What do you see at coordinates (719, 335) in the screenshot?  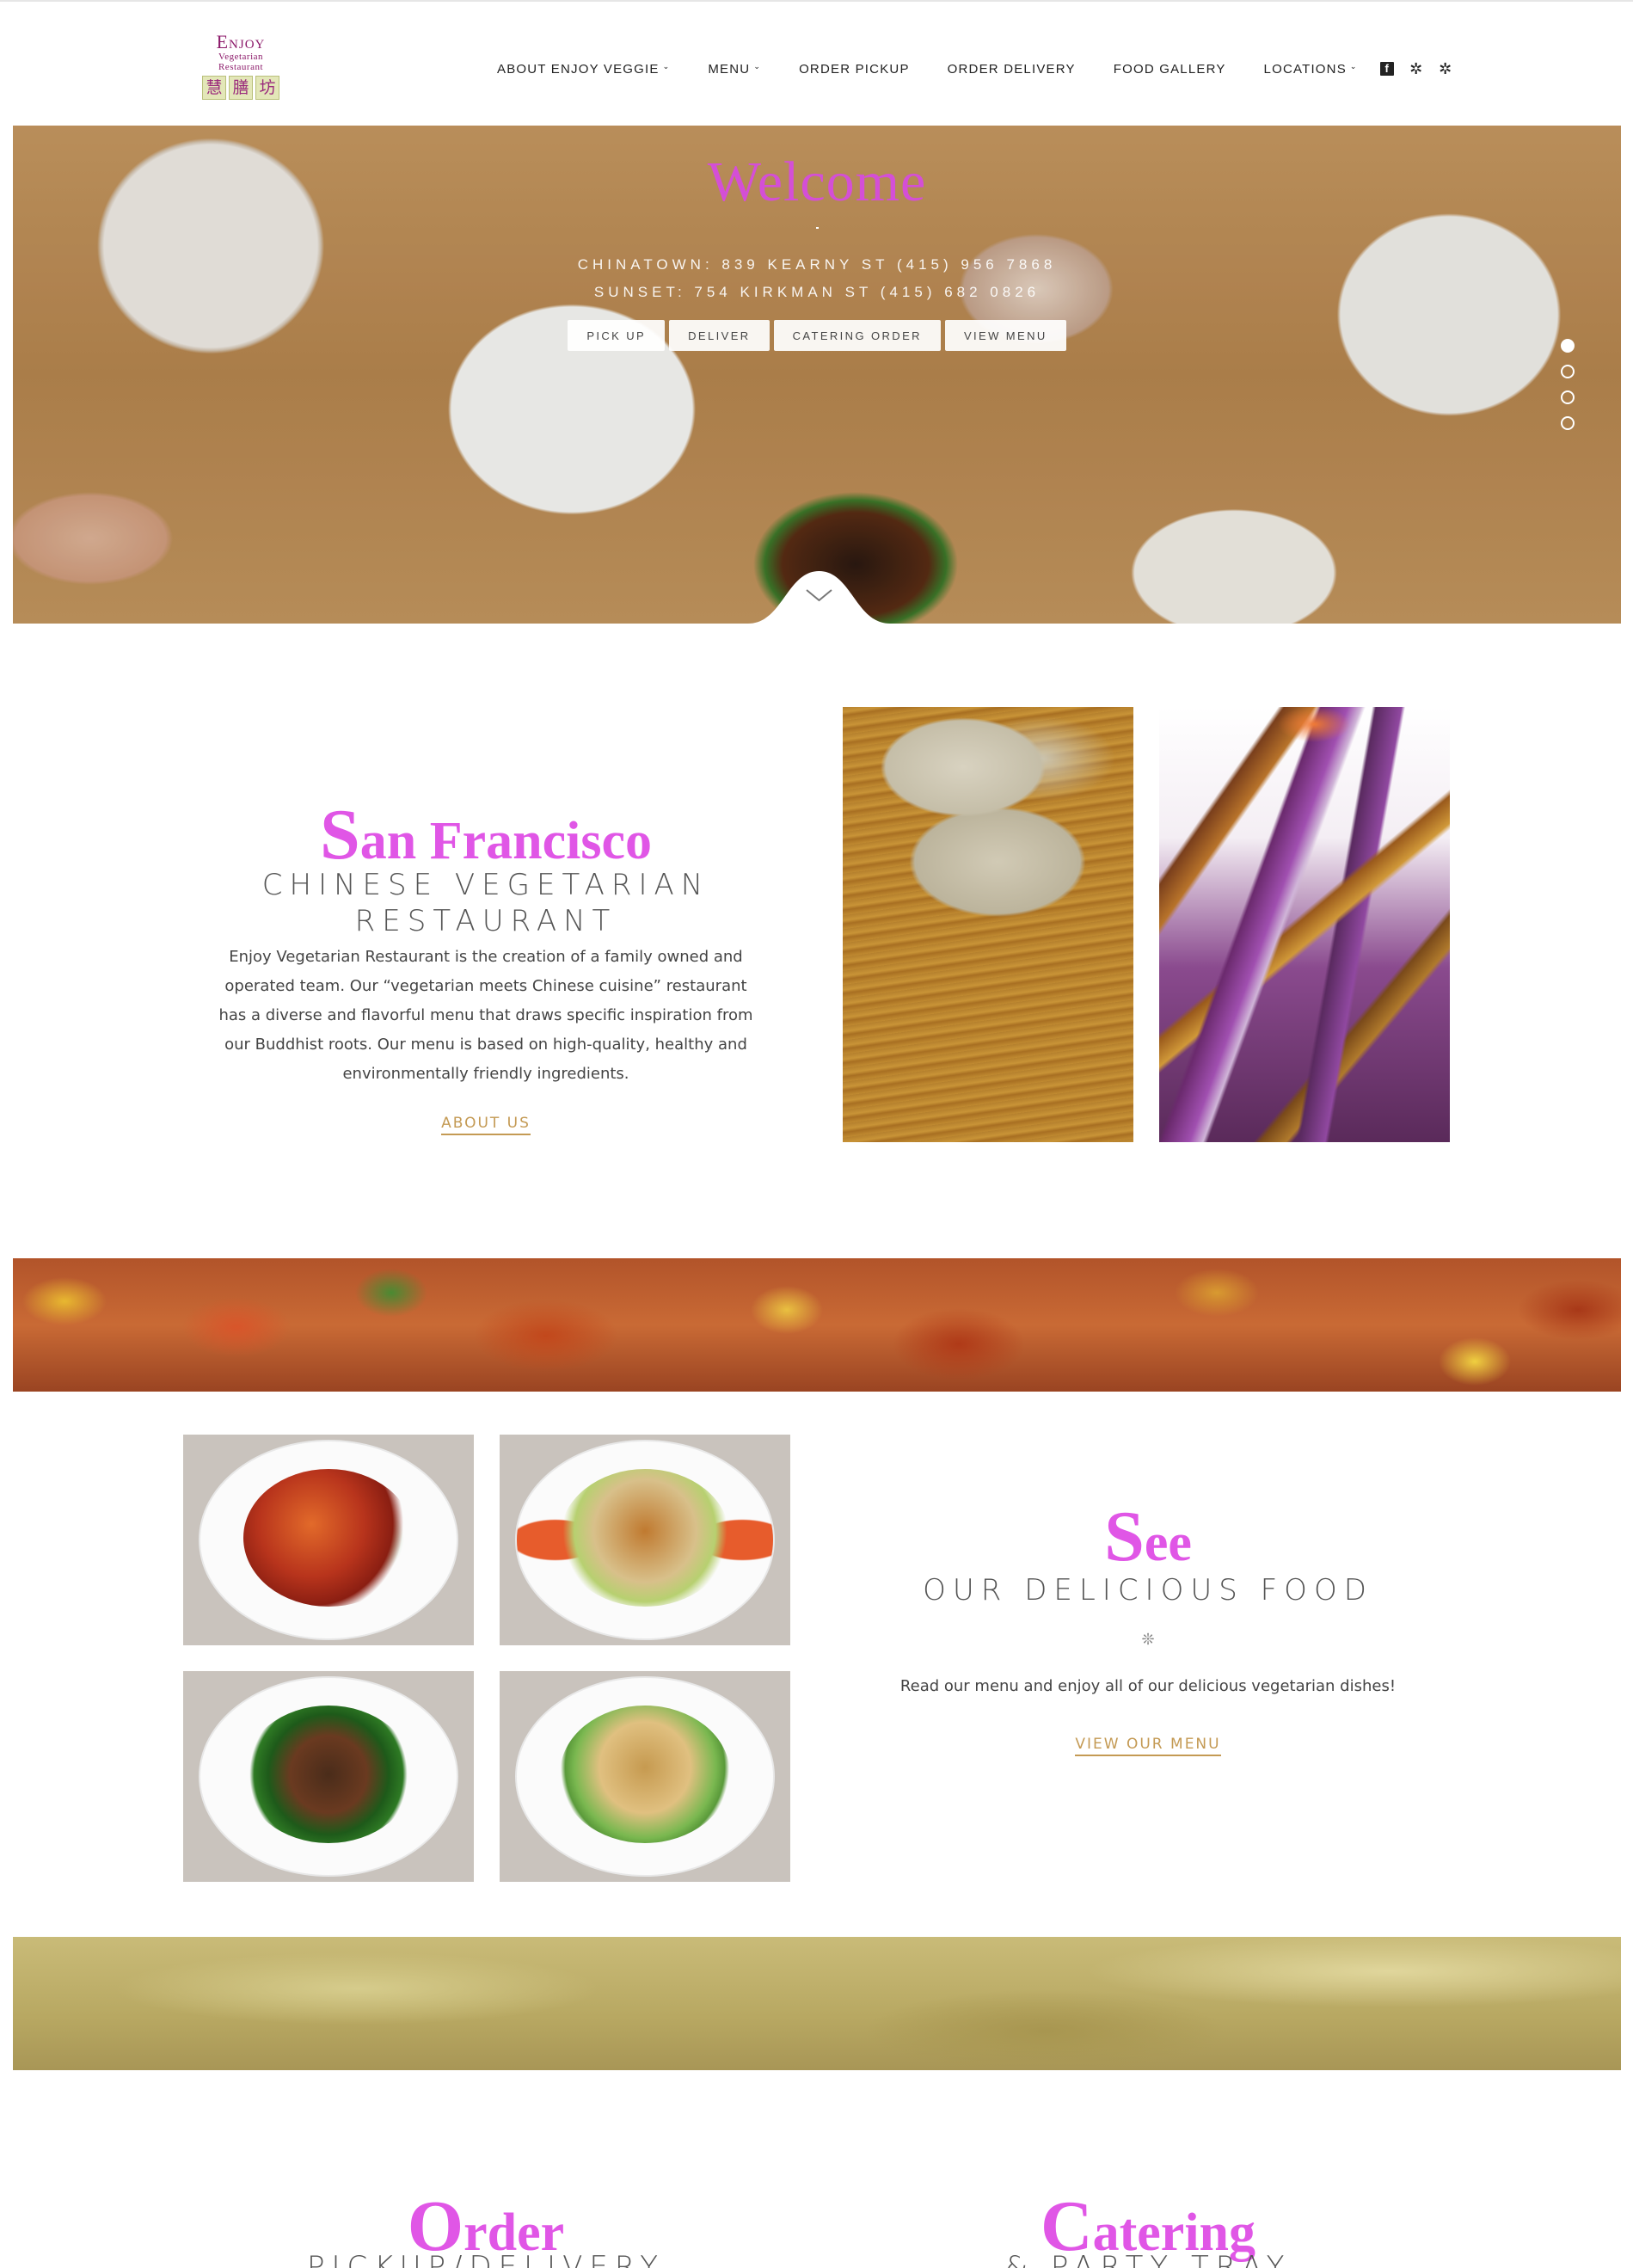 I see `deliver-button: DELIVER` at bounding box center [719, 335].